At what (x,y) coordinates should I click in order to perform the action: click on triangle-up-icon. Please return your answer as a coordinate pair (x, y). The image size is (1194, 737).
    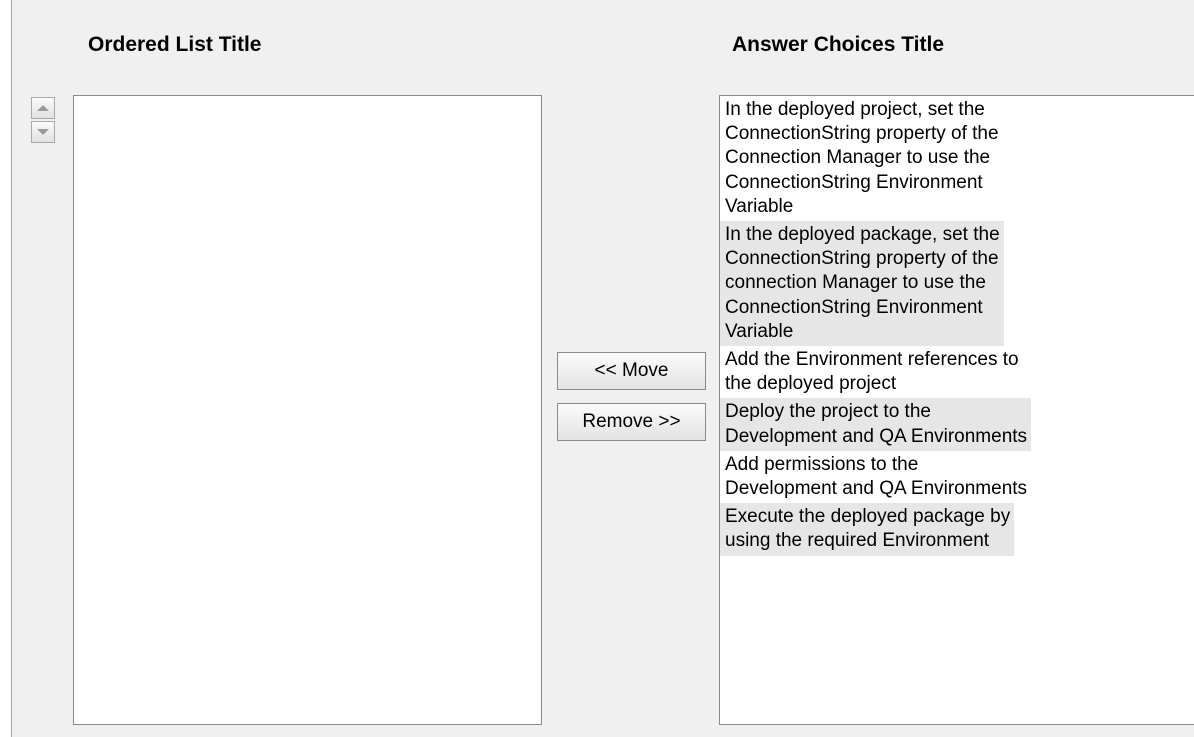
    Looking at the image, I should click on (43, 108).